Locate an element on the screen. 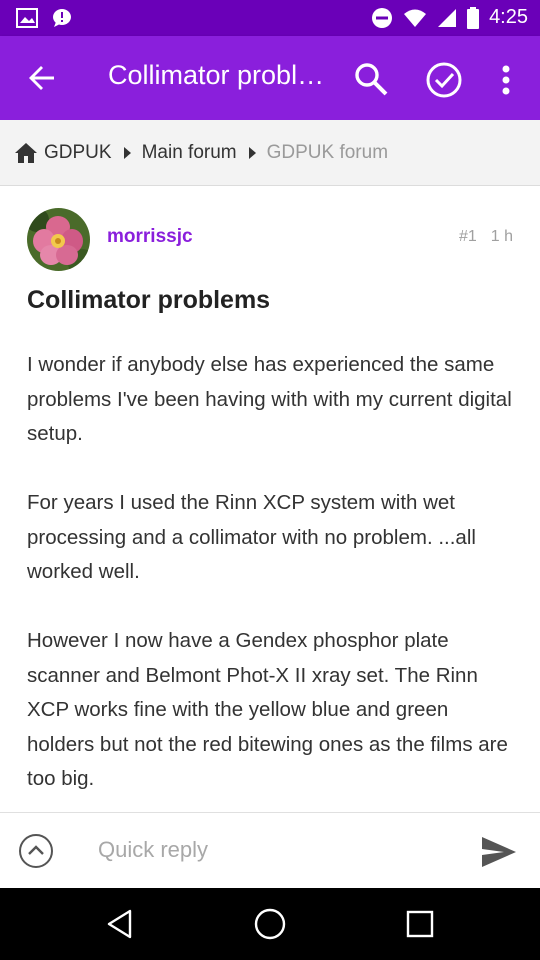  avatar is located at coordinates (58, 239).